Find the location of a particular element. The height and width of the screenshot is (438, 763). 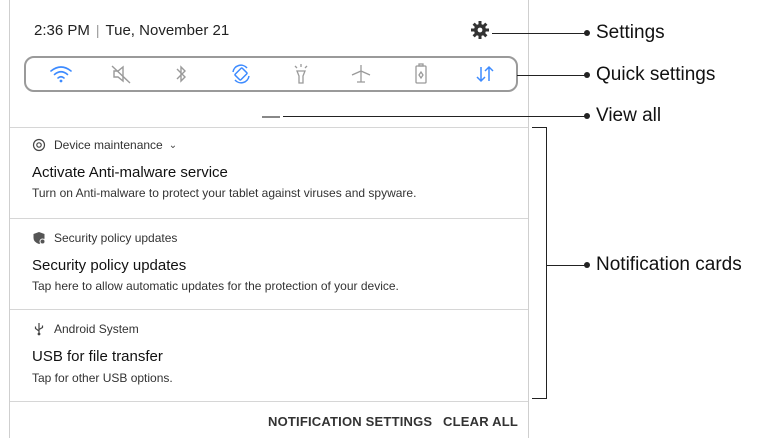

view-all-callout-label: View all is located at coordinates (629, 115).